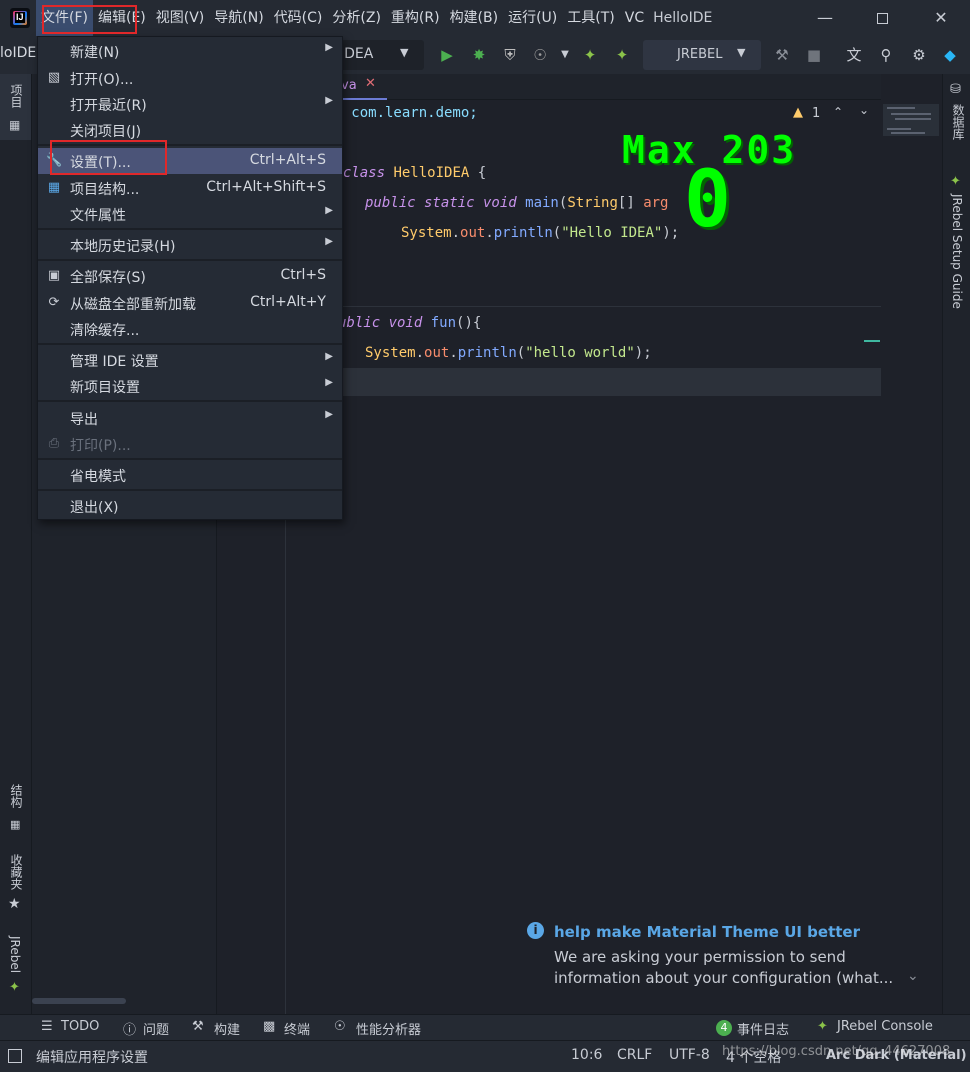 This screenshot has width=970, height=1072. Describe the element at coordinates (269, 1026) in the screenshot. I see `terminal-icon: ▩` at that location.